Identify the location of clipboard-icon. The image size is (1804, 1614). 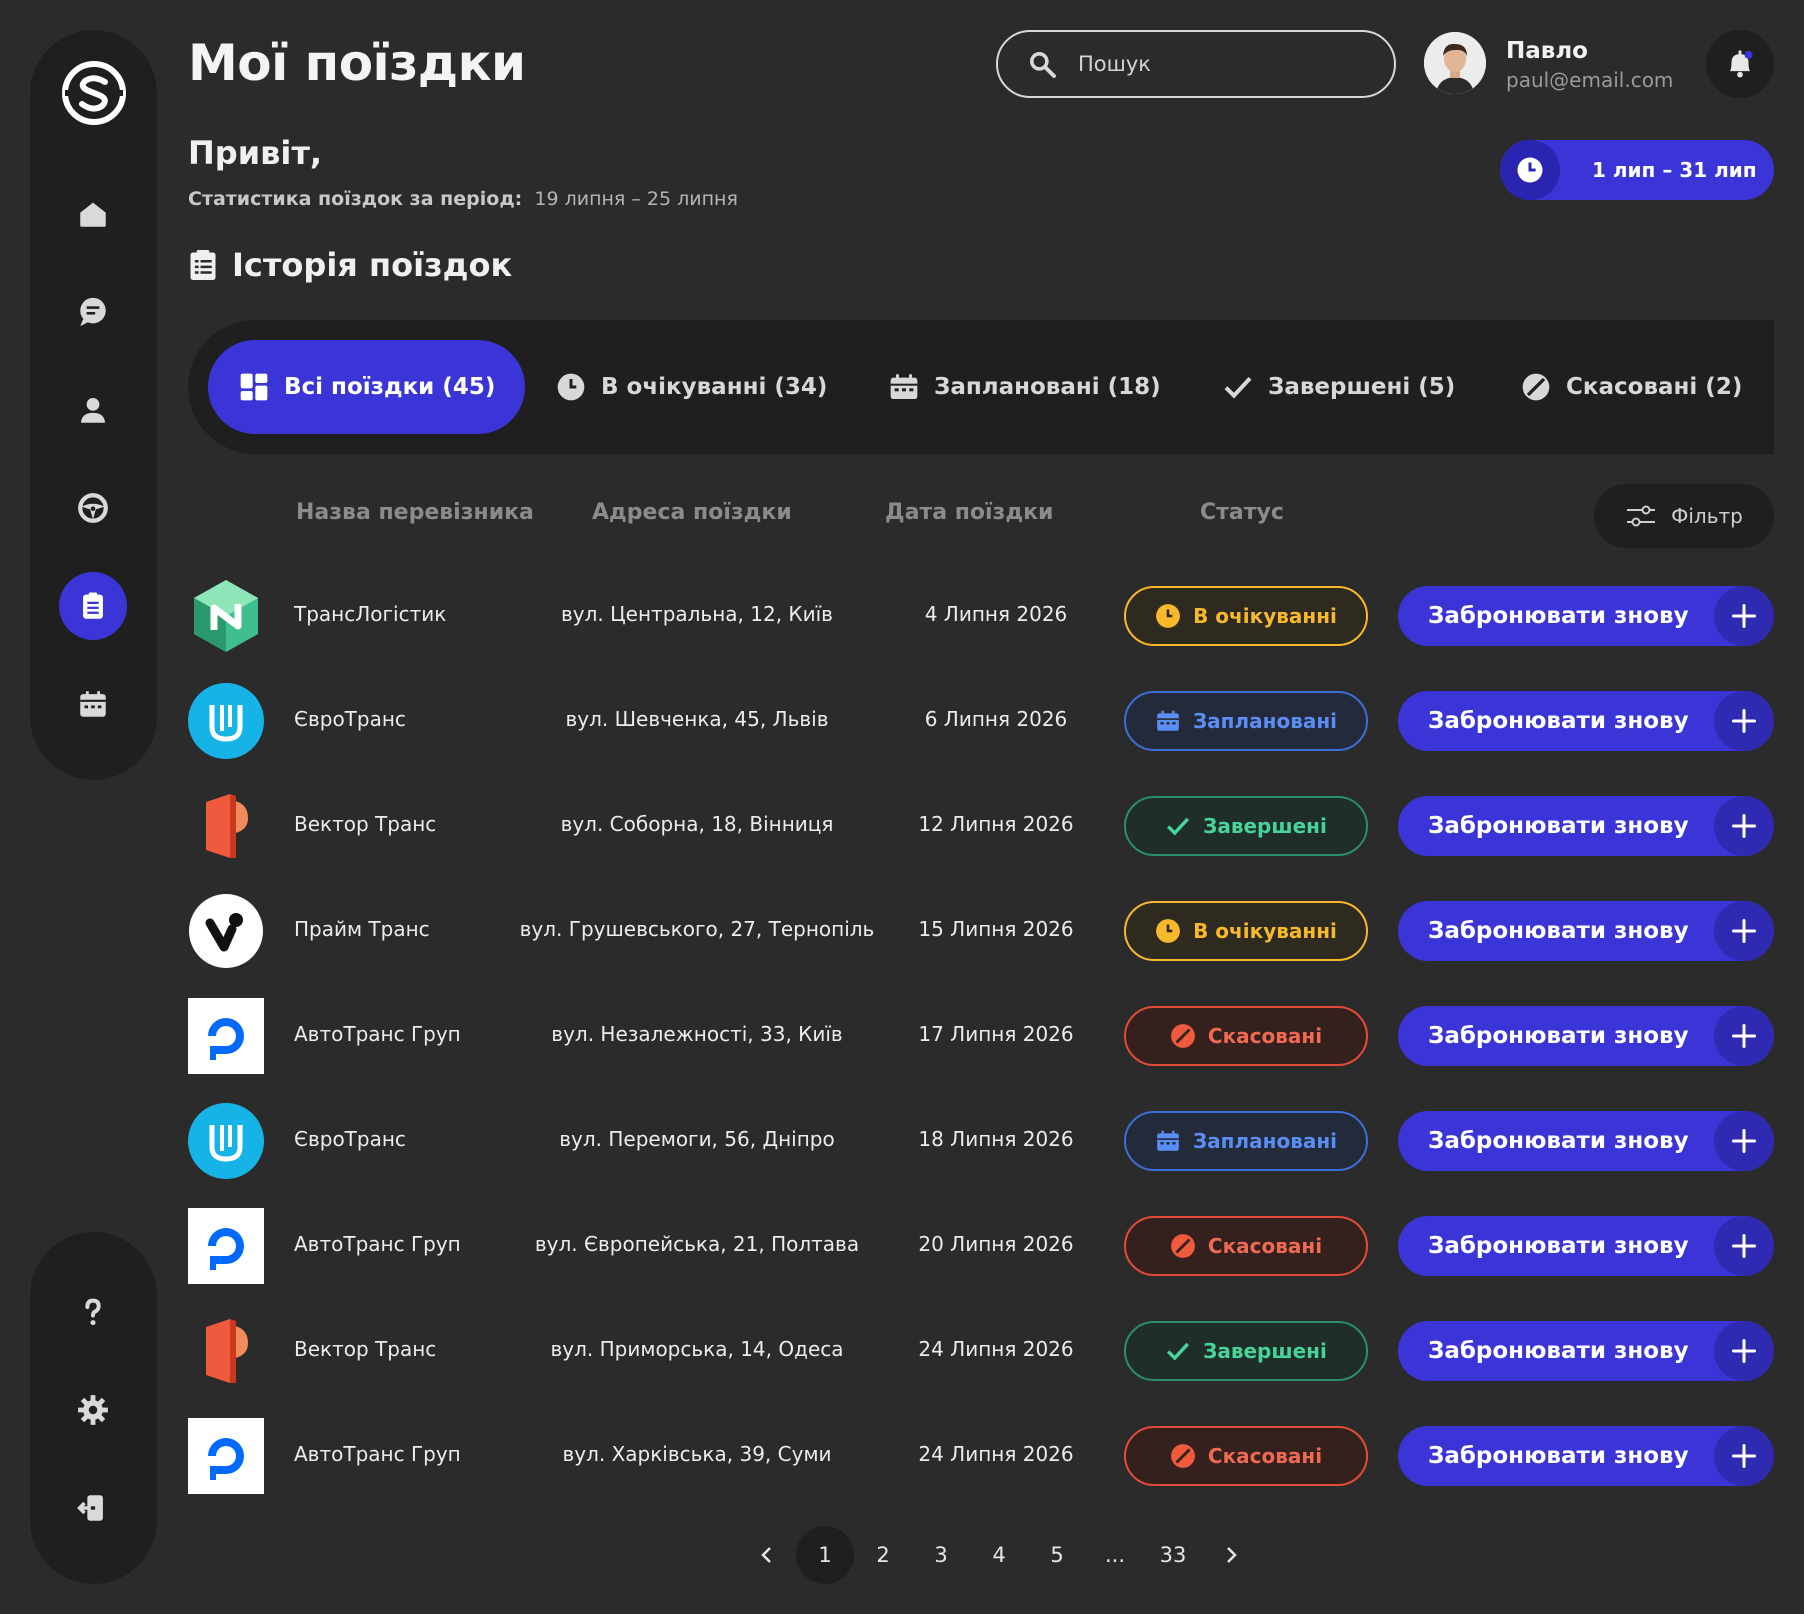
(93, 605).